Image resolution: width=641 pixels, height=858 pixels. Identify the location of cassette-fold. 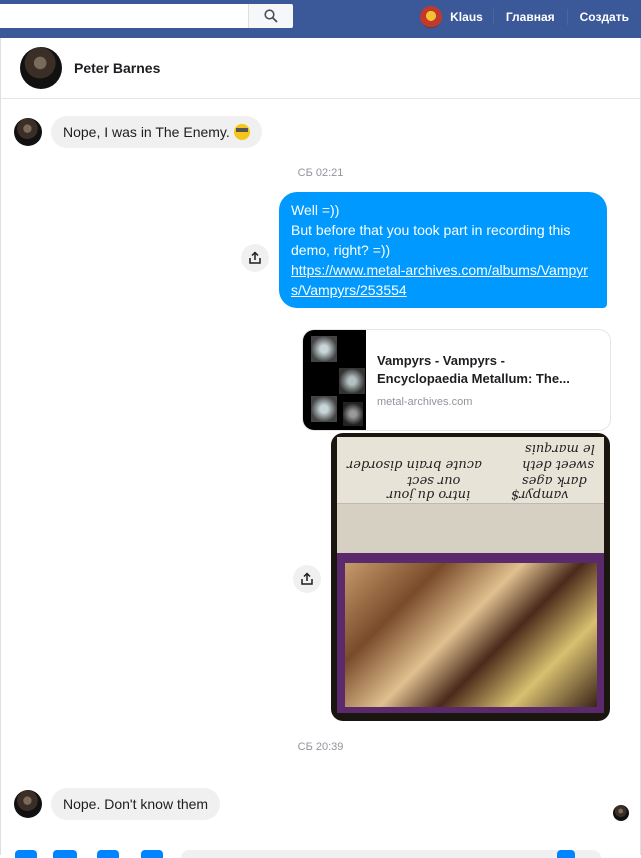
(470, 557).